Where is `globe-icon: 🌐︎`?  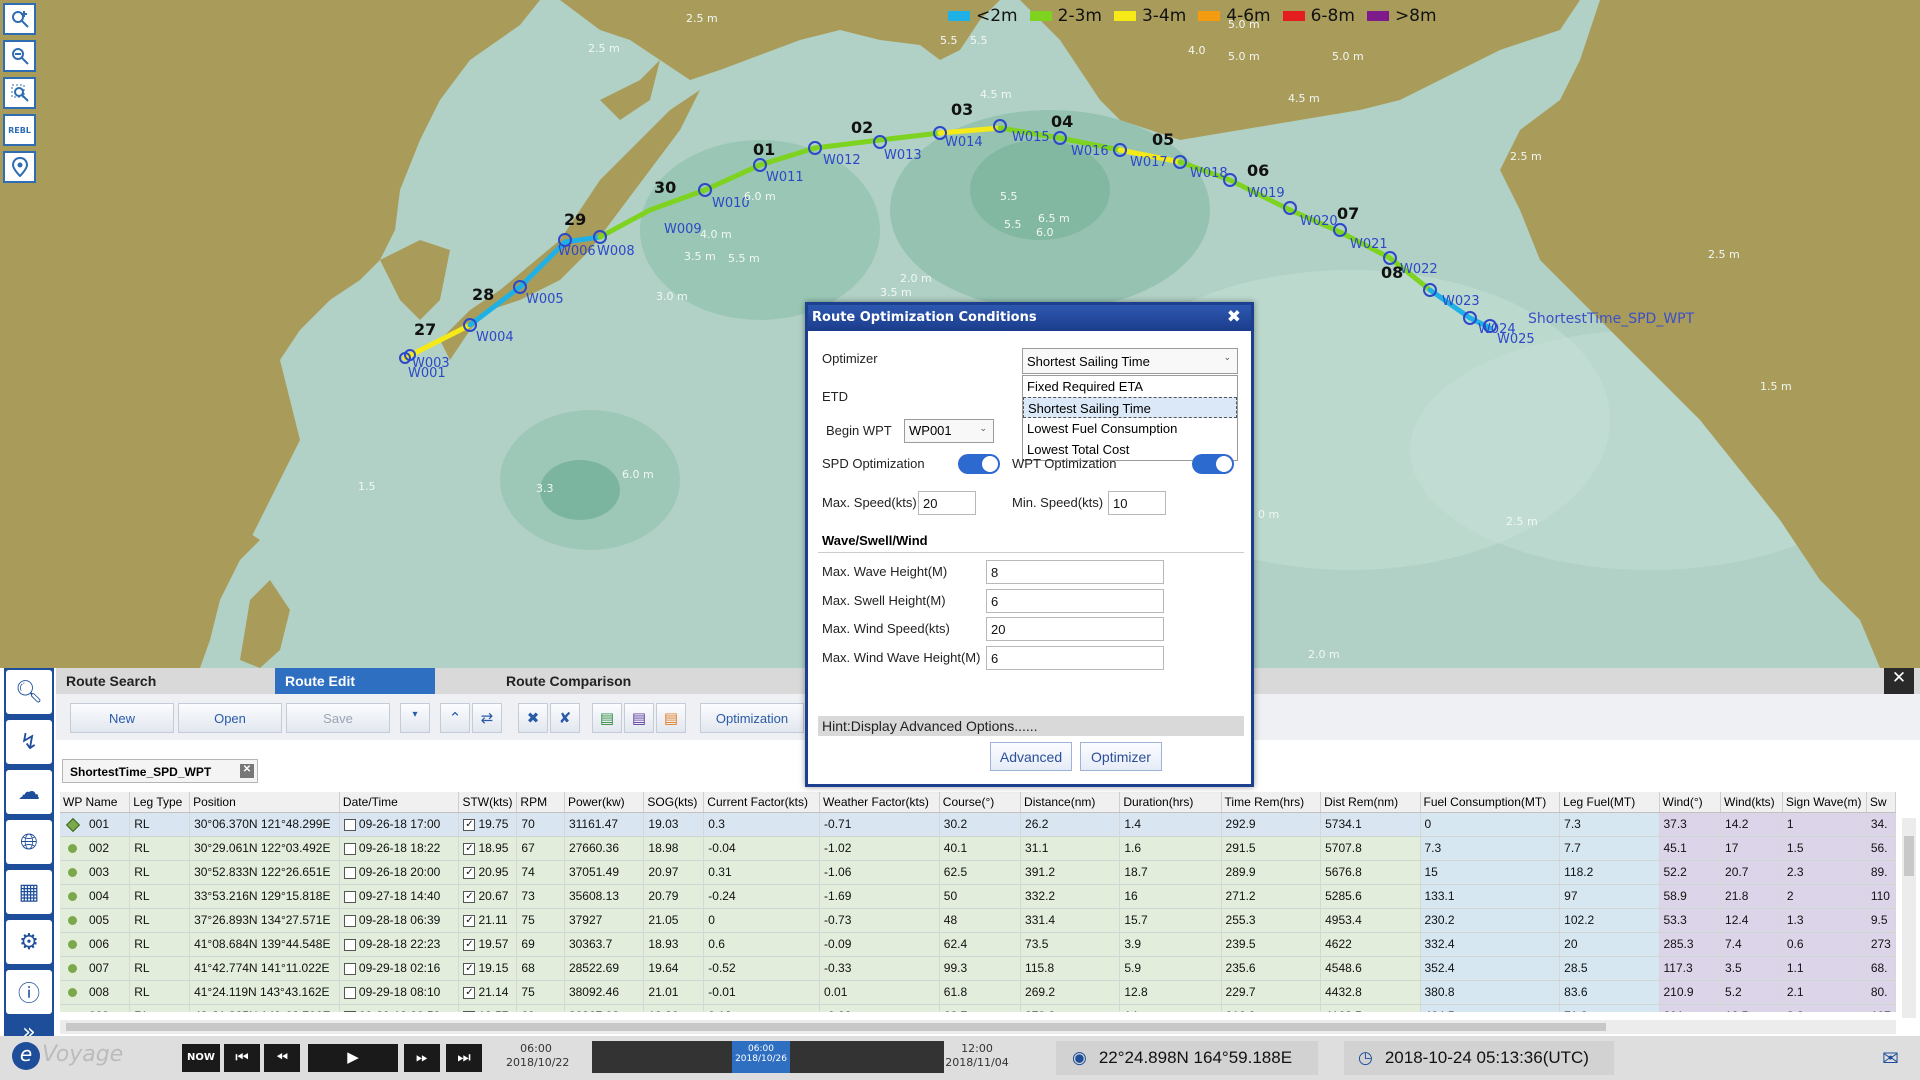 globe-icon: 🌐︎ is located at coordinates (29, 842).